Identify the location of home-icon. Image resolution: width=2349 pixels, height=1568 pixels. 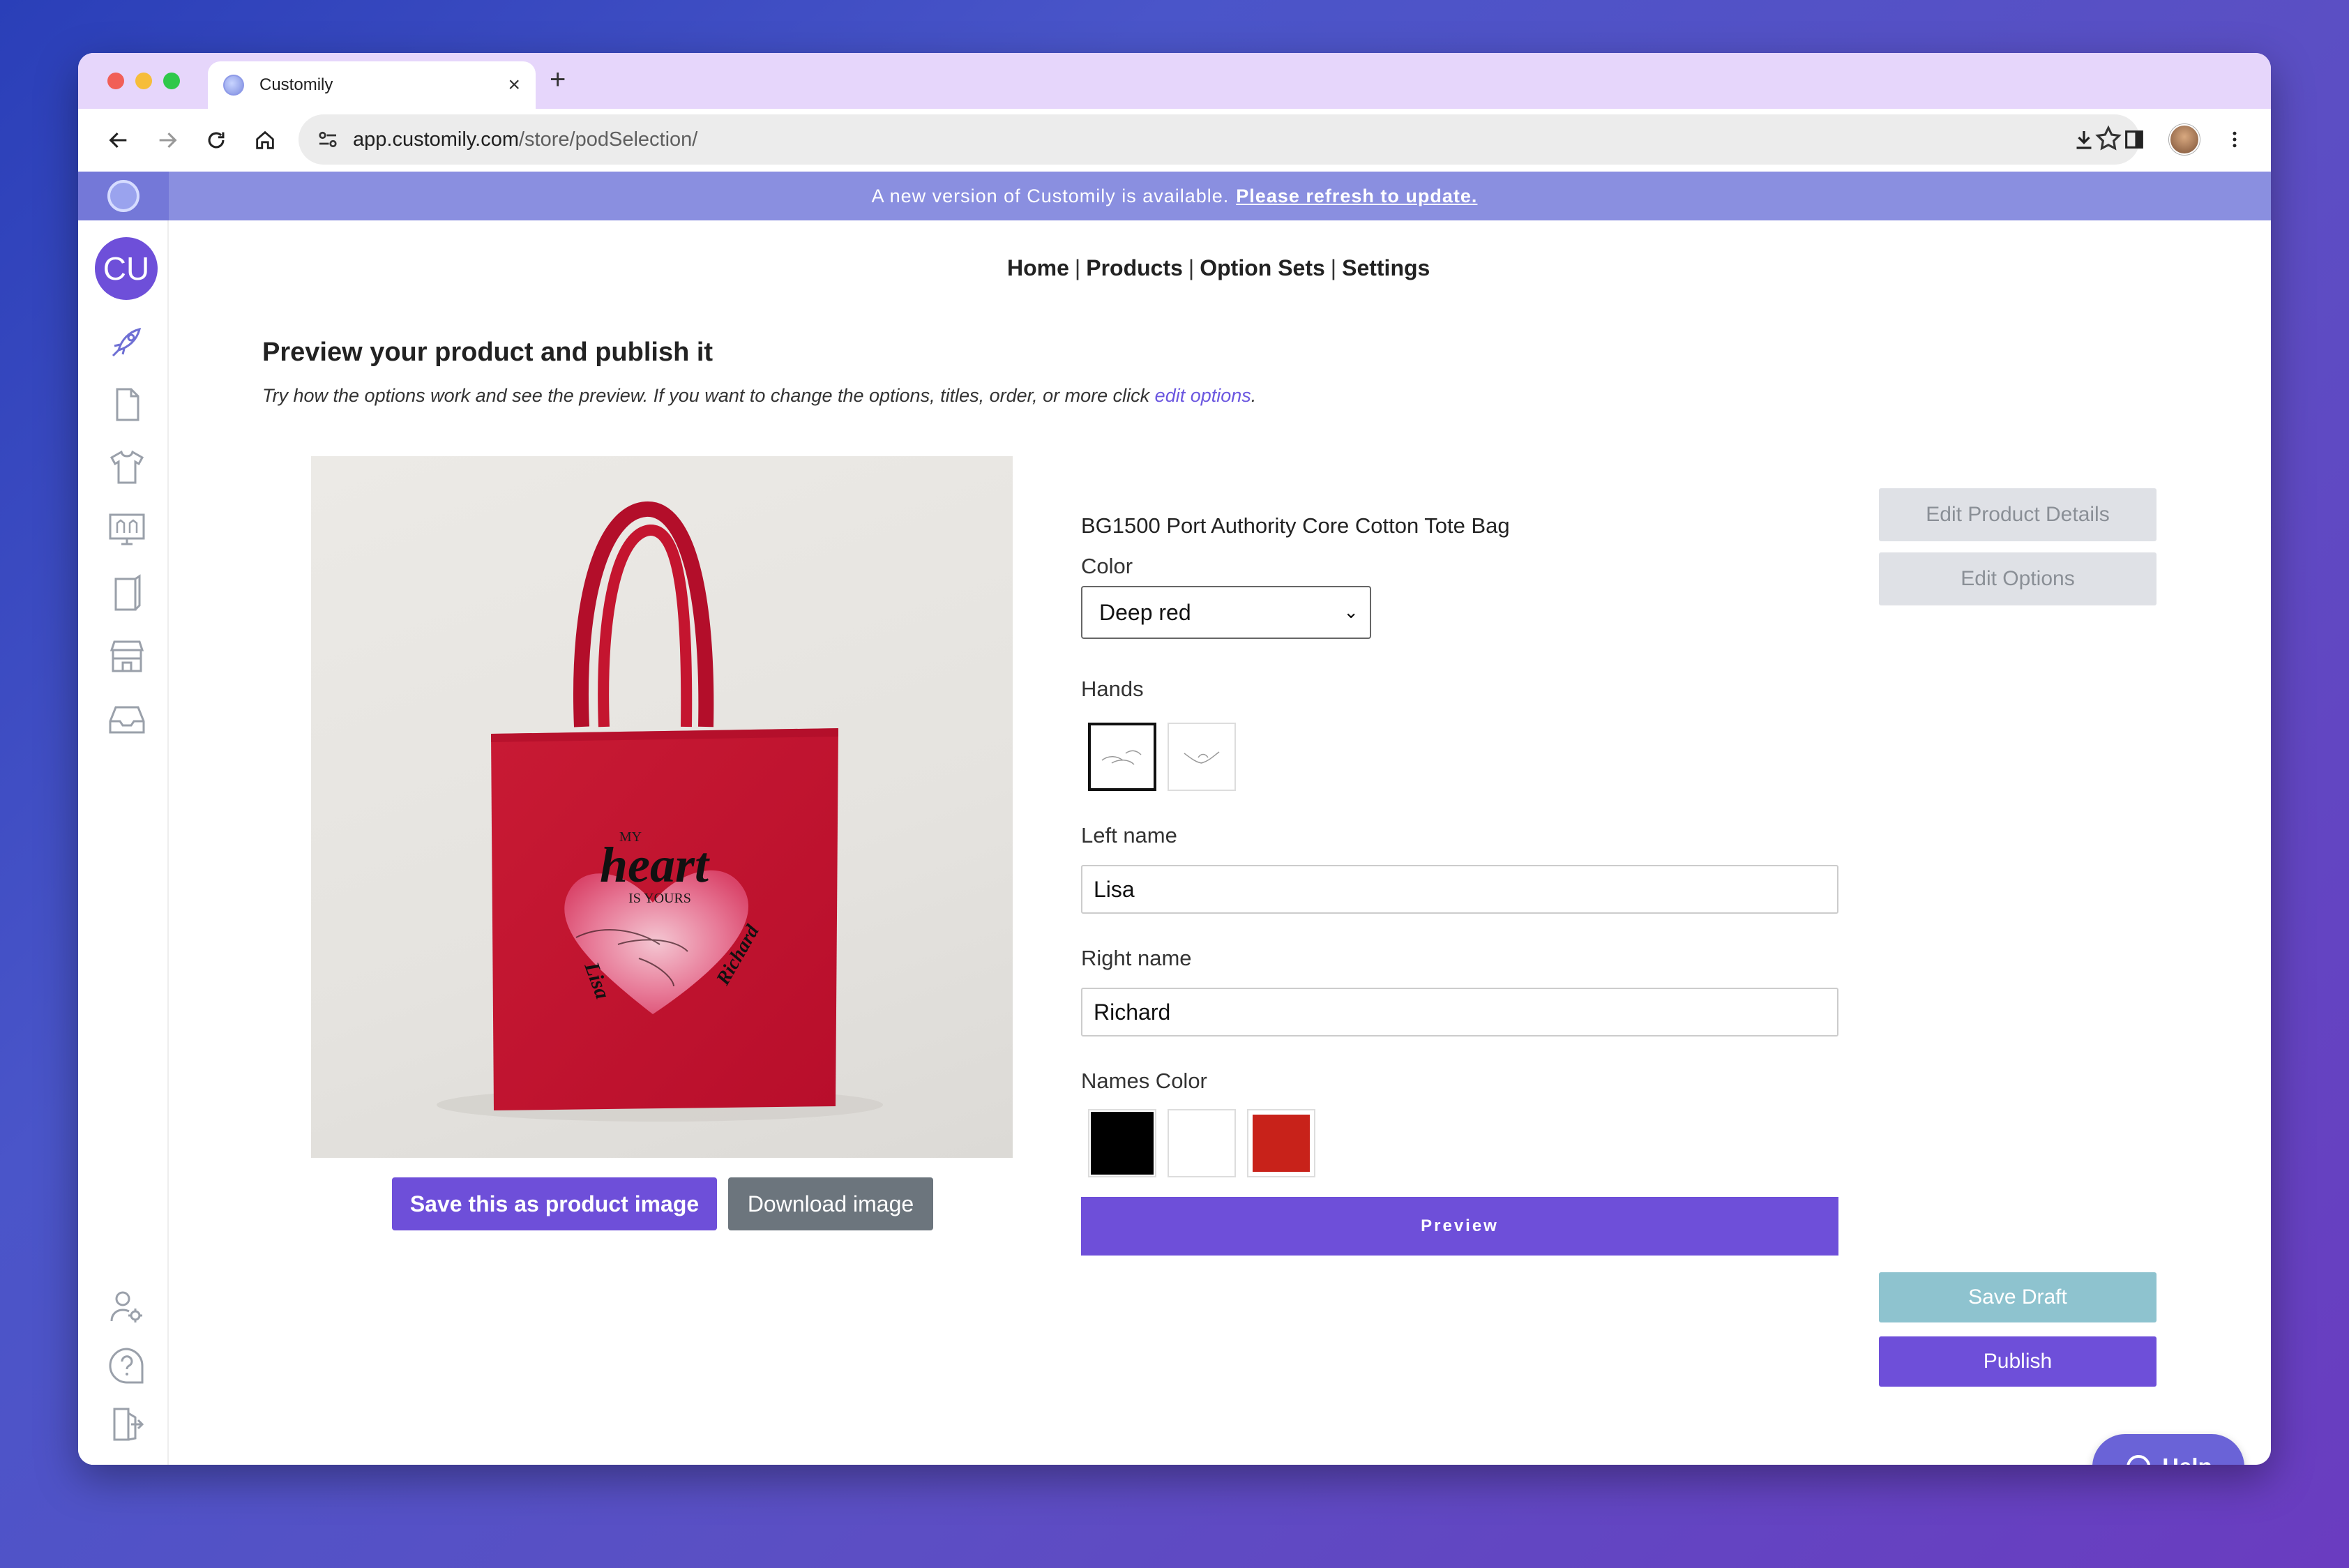
(265, 140).